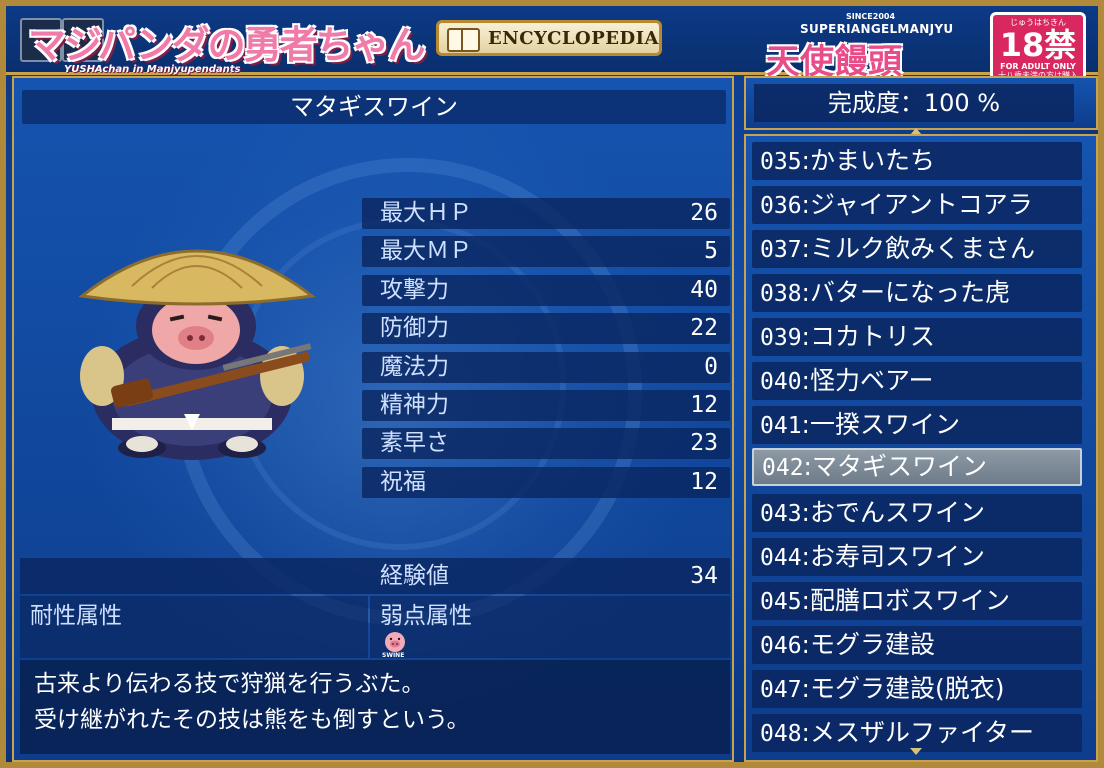 Image resolution: width=1104 pixels, height=768 pixels. Describe the element at coordinates (414, 367) in the screenshot. I see `stat-label: 魔法力` at that location.